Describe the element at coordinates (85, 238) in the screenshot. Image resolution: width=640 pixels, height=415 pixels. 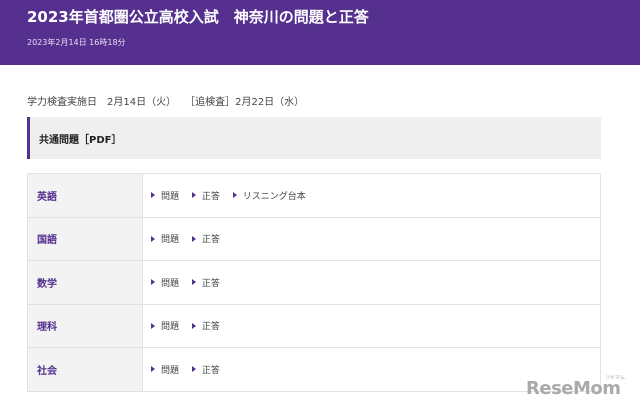
I see `subject-name: 国語` at that location.